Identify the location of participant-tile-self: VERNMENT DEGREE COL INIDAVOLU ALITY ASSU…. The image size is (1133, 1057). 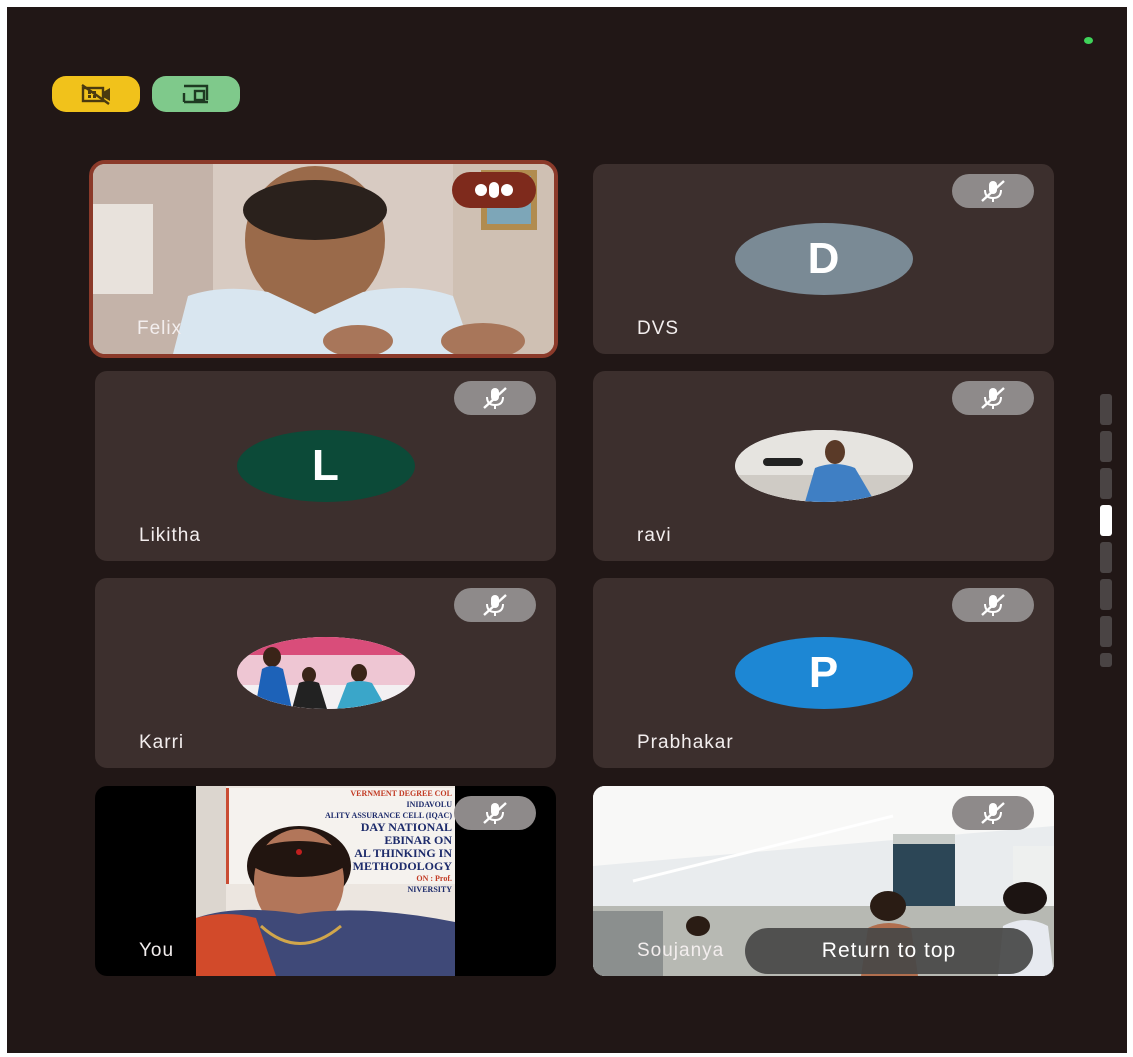
(325, 881).